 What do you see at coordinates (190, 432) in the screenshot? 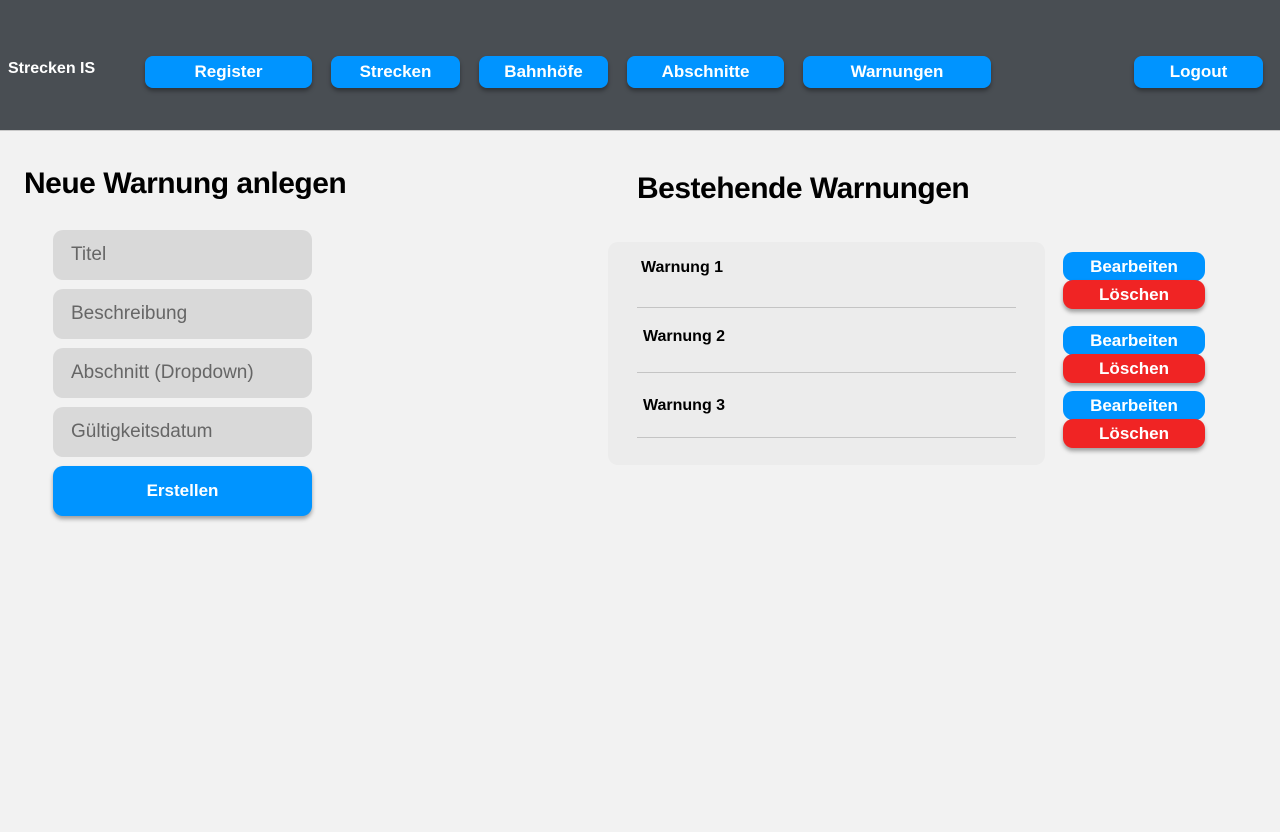
I see `gueltigkeitsdatum-input` at bounding box center [190, 432].